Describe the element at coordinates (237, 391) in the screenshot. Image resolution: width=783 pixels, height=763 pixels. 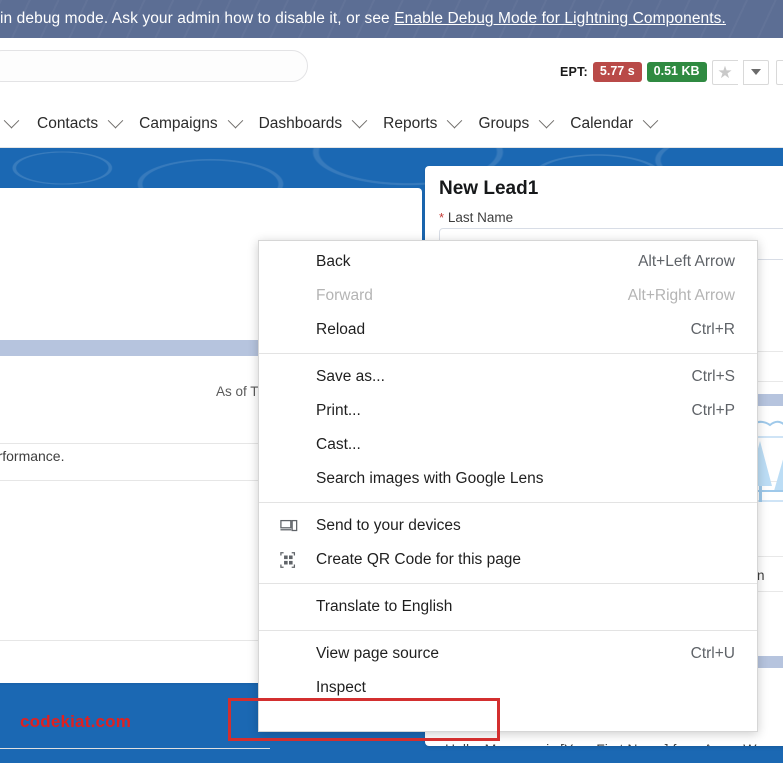
I see `as-of-text: As of T` at that location.